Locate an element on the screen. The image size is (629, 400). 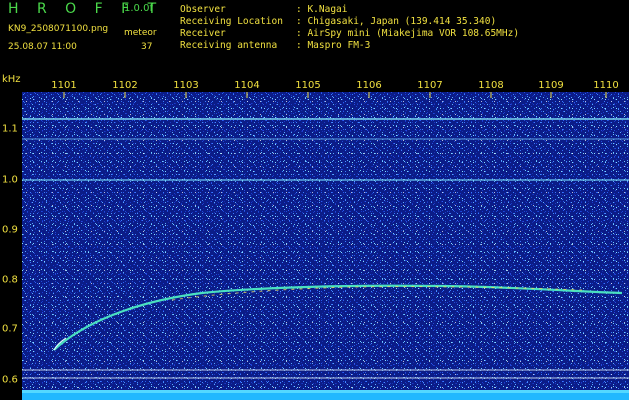
info-value: : Maspro FM-3 is located at coordinates (333, 45).